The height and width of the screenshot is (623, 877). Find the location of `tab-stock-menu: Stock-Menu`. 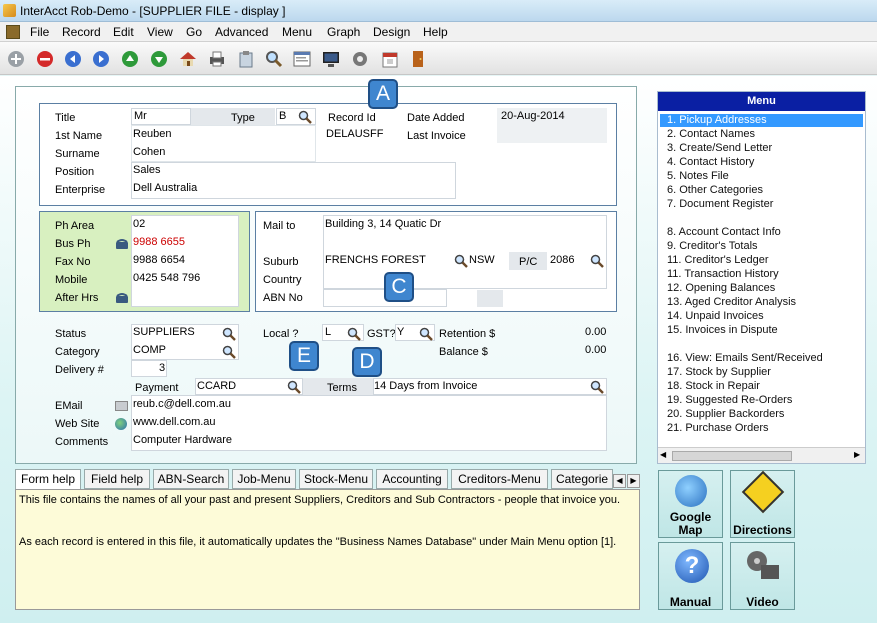

tab-stock-menu: Stock-Menu is located at coordinates (336, 479).